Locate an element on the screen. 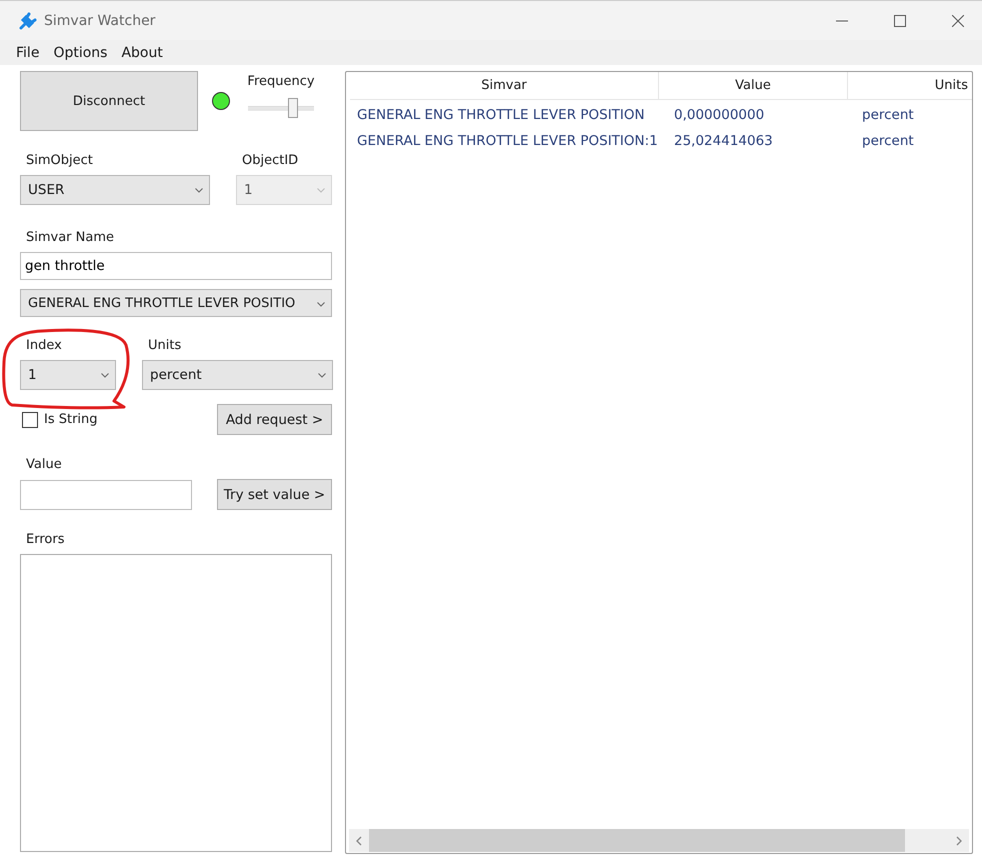  field-label: Simvar Name is located at coordinates (70, 237).